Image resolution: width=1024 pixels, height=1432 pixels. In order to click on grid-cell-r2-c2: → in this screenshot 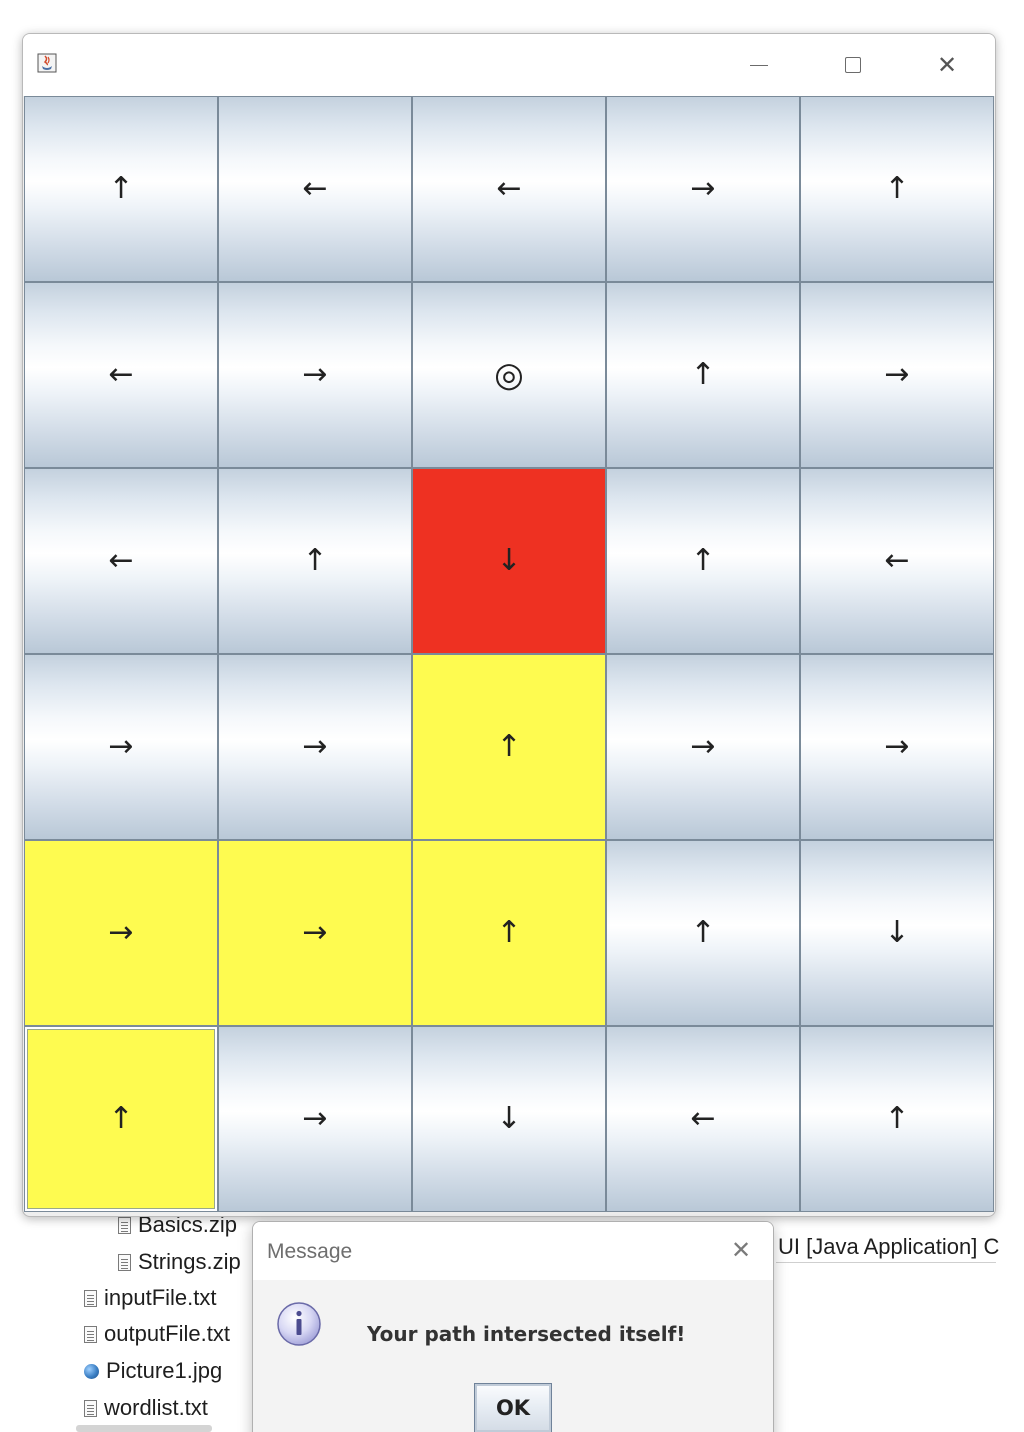, I will do `click(315, 375)`.